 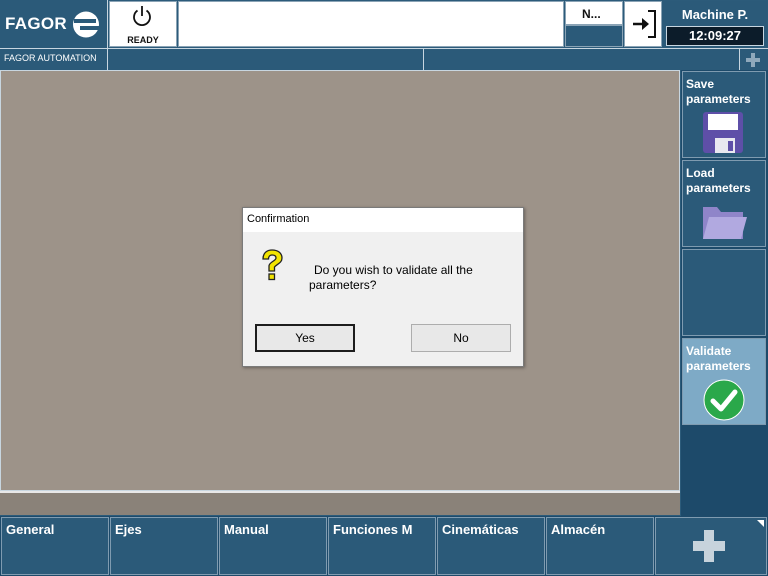 I want to click on floppy-disk-icon, so click(x=723, y=132).